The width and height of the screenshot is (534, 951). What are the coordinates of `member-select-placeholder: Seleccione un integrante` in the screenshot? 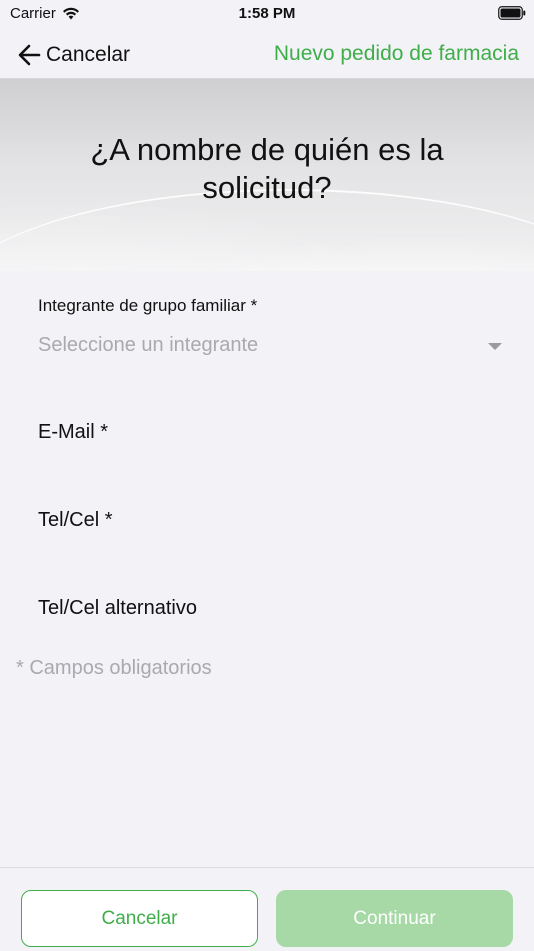 It's located at (148, 345).